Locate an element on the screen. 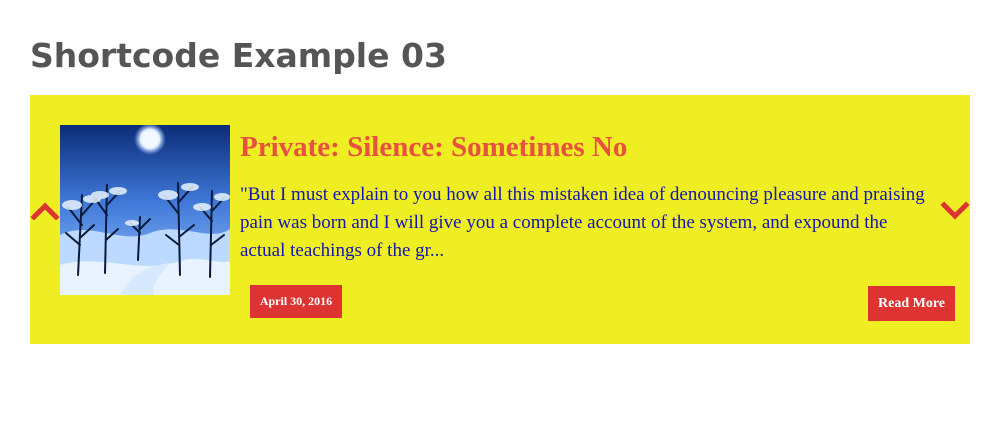 This screenshot has width=997, height=427. chevron-up-icon is located at coordinates (45, 211).